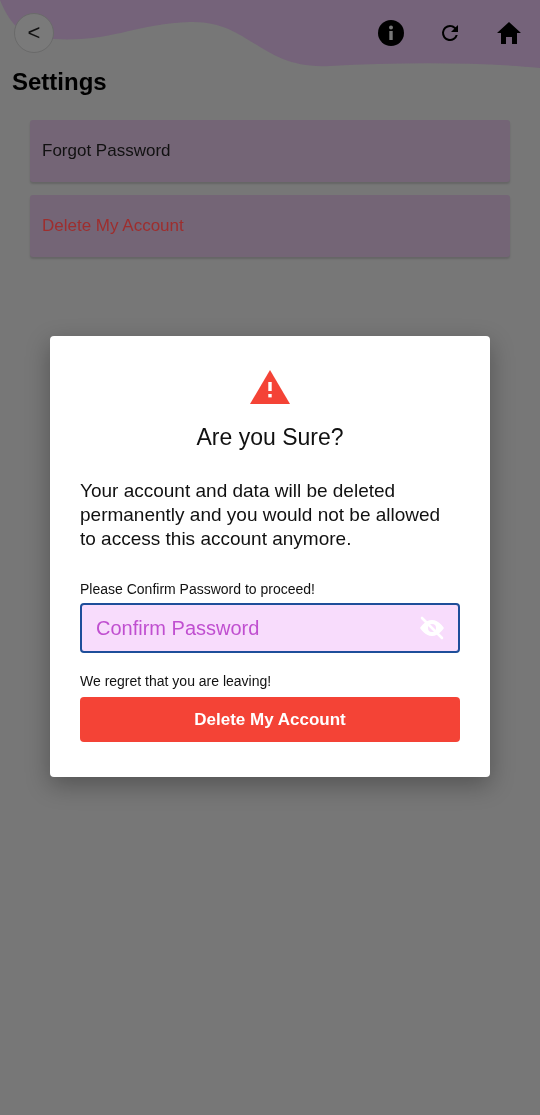 This screenshot has width=540, height=1115. What do you see at coordinates (270, 151) in the screenshot?
I see `settings-item: Forgot Password` at bounding box center [270, 151].